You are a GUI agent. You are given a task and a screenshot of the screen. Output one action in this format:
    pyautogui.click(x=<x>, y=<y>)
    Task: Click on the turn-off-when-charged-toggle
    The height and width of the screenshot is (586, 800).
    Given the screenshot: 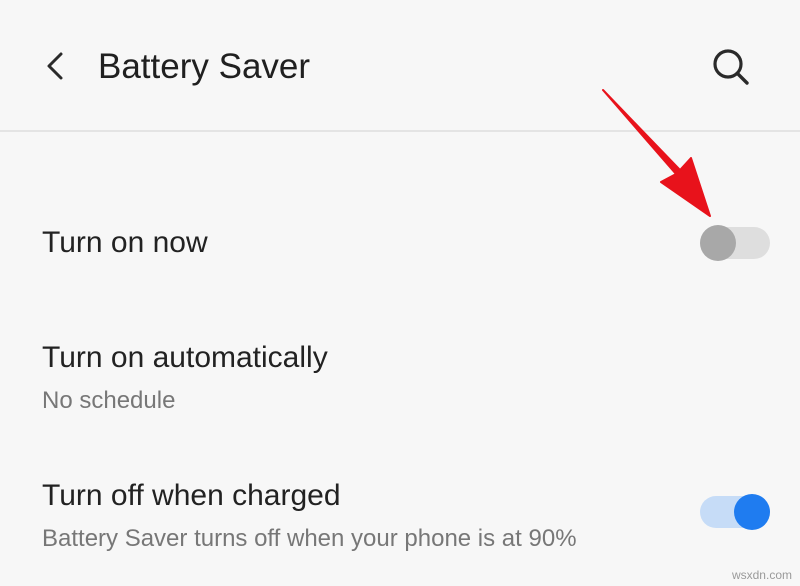 What is the action you would take?
    pyautogui.click(x=735, y=512)
    